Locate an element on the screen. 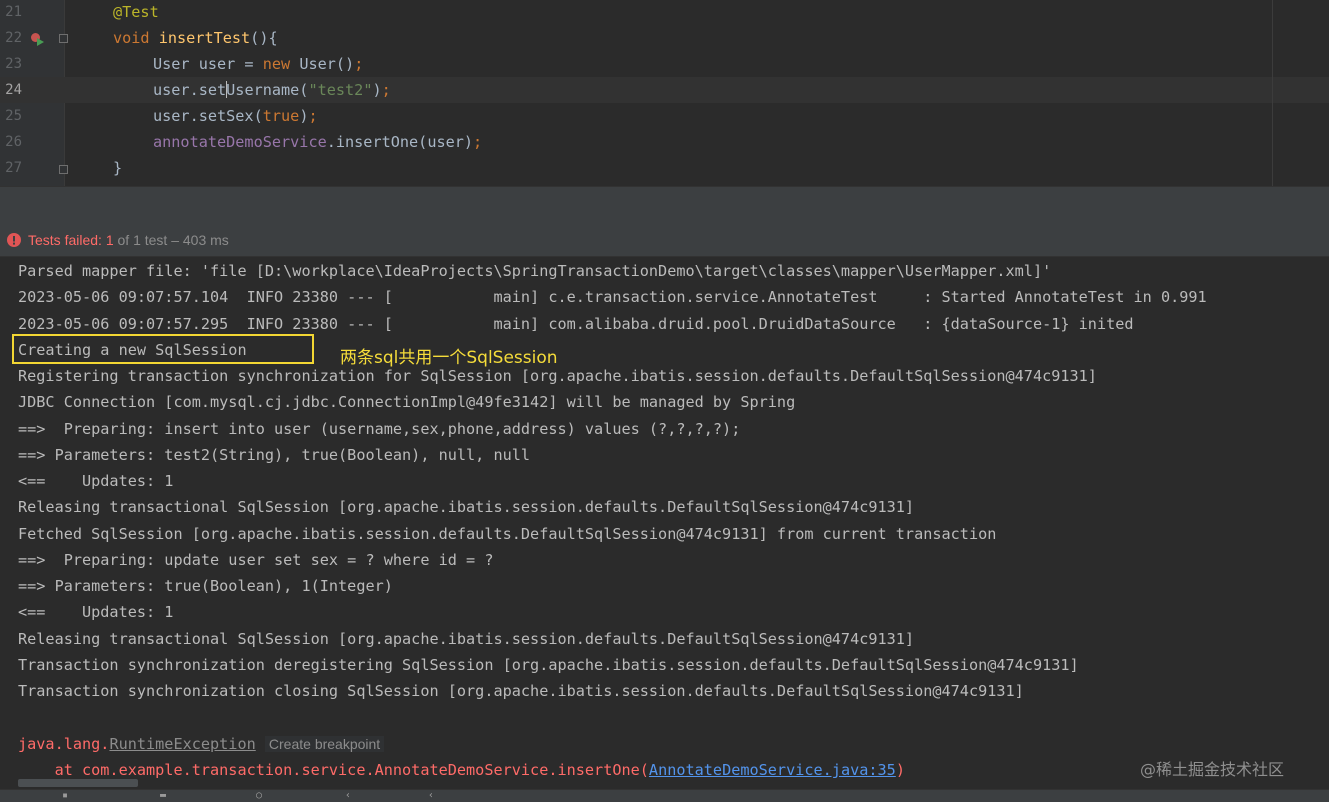 This screenshot has width=1329, height=802. code-text: annotateDemoService.insertOne(user); is located at coordinates (318, 142).